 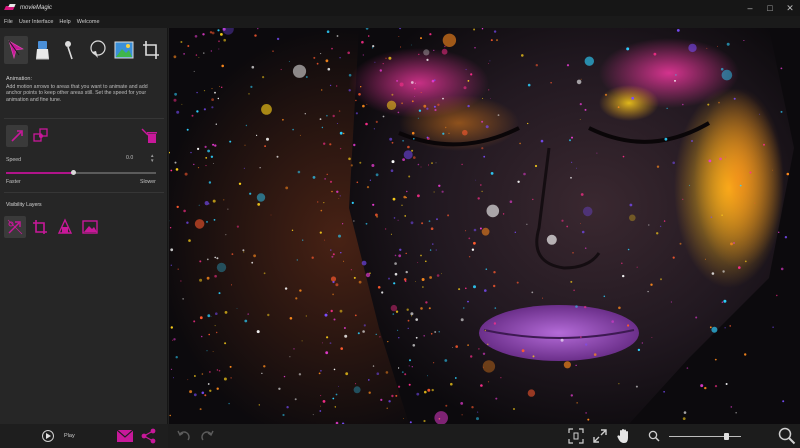 What do you see at coordinates (787, 436) in the screenshot?
I see `zoom-in-button` at bounding box center [787, 436].